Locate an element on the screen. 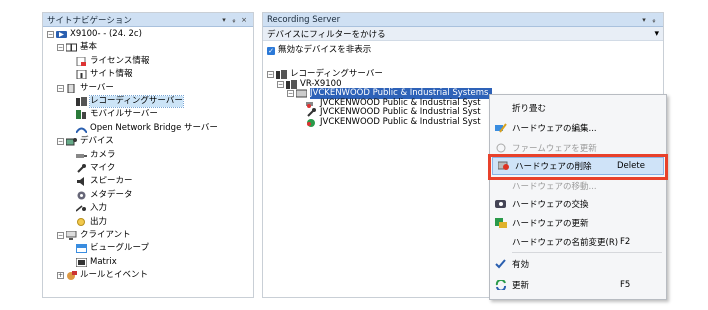 This screenshot has height=310, width=708. replace-hardware-icon is located at coordinates (501, 204).